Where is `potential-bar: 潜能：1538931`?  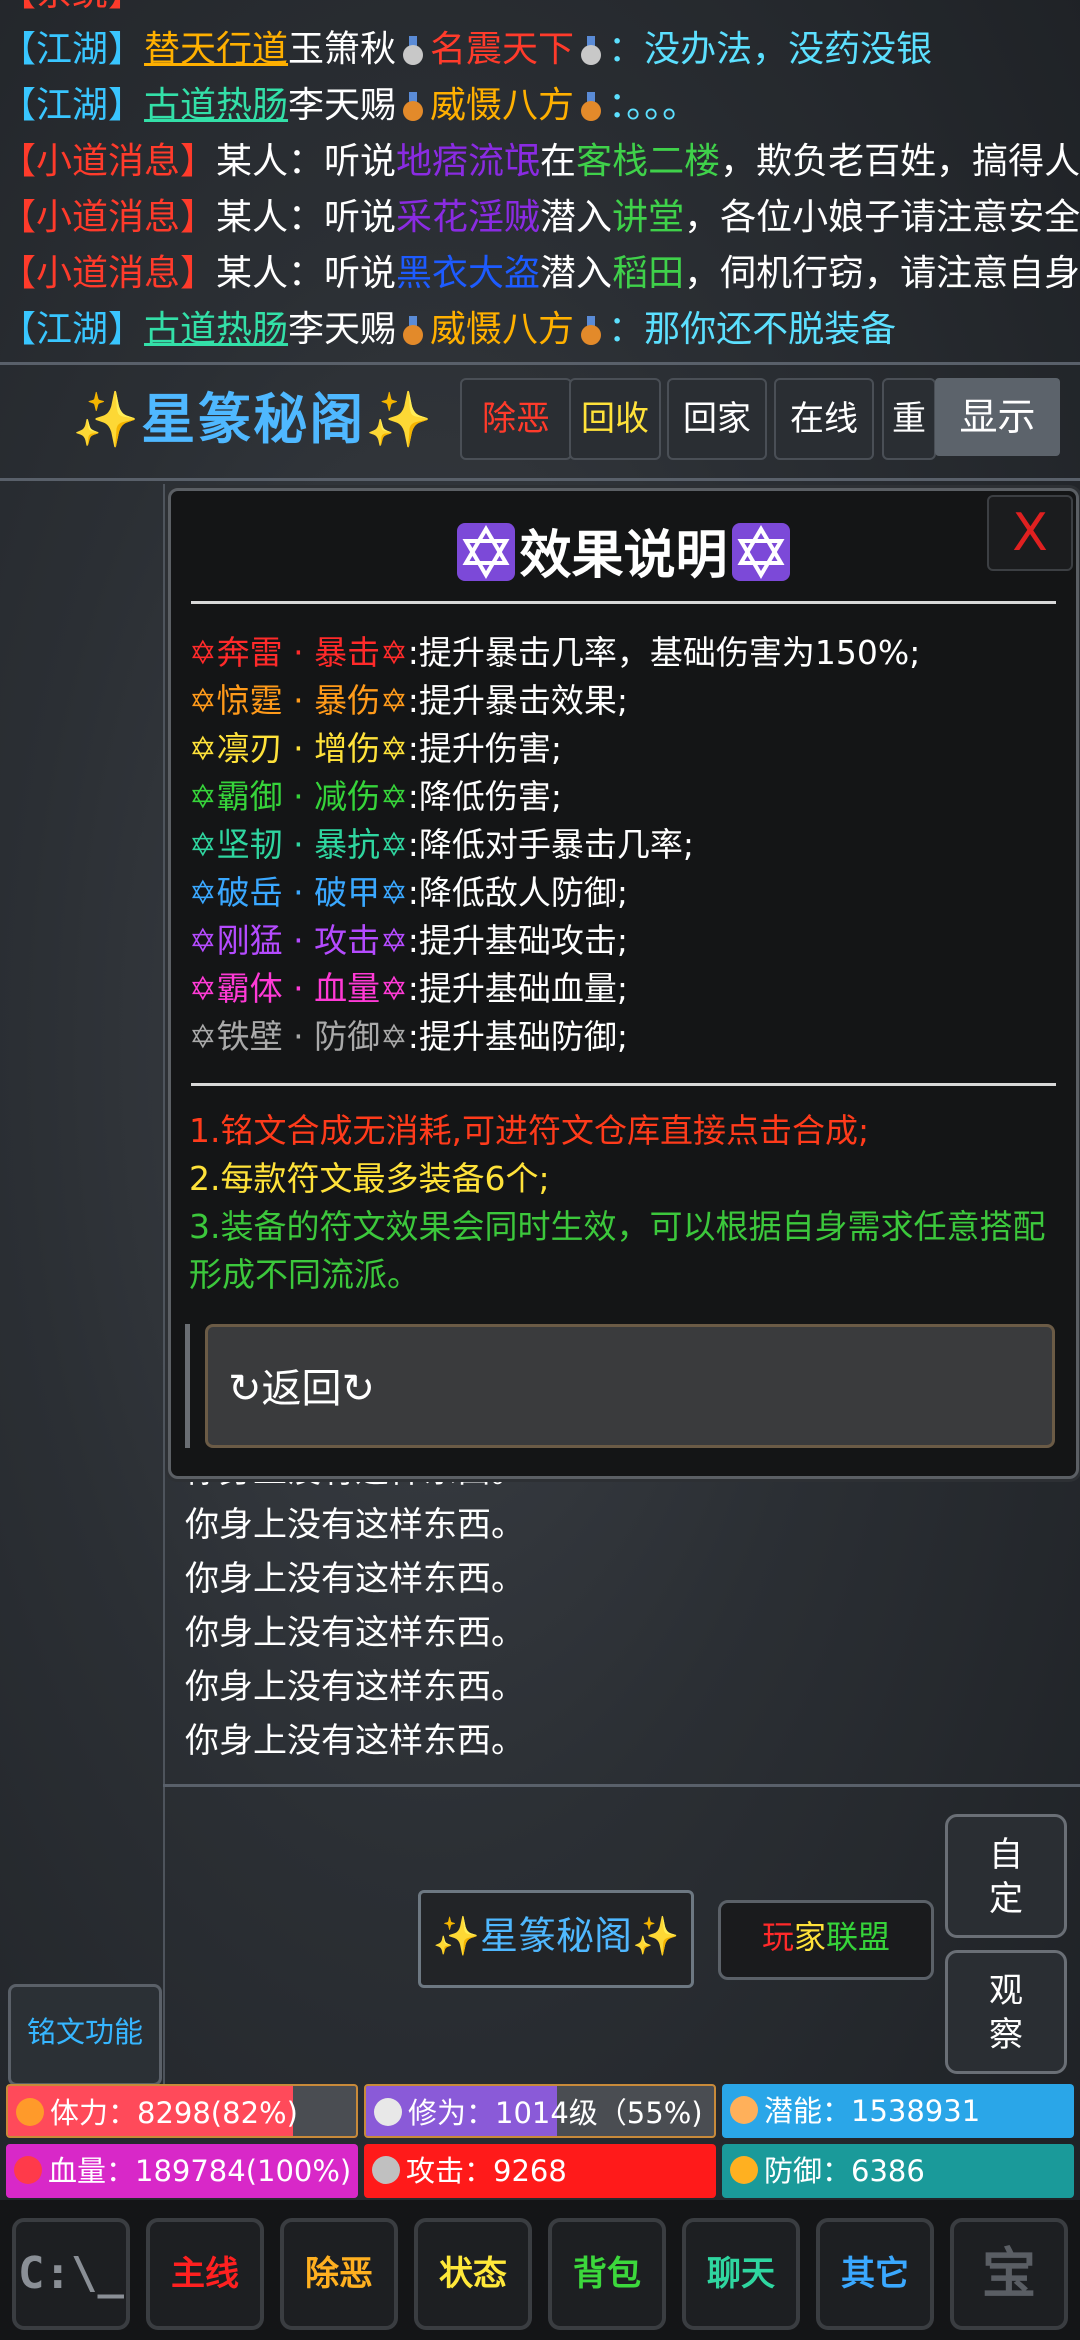
potential-bar: 潜能：1538931 is located at coordinates (898, 2111).